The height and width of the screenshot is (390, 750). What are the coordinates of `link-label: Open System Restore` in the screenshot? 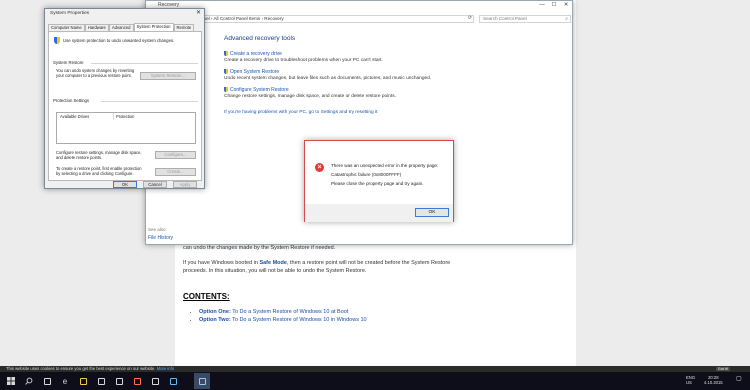 It's located at (255, 72).